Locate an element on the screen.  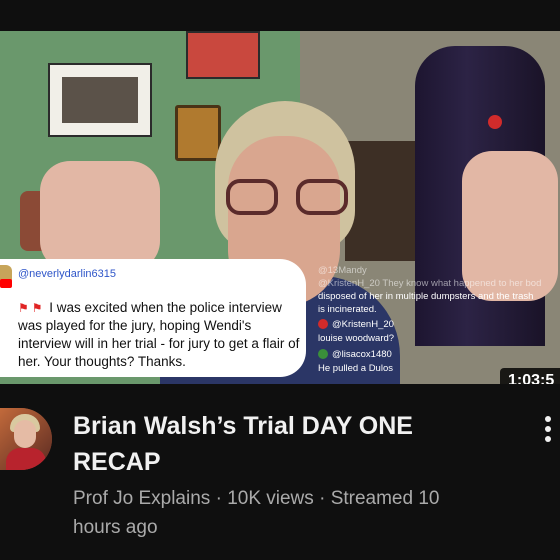
wall-plaque is located at coordinates (198, 133).